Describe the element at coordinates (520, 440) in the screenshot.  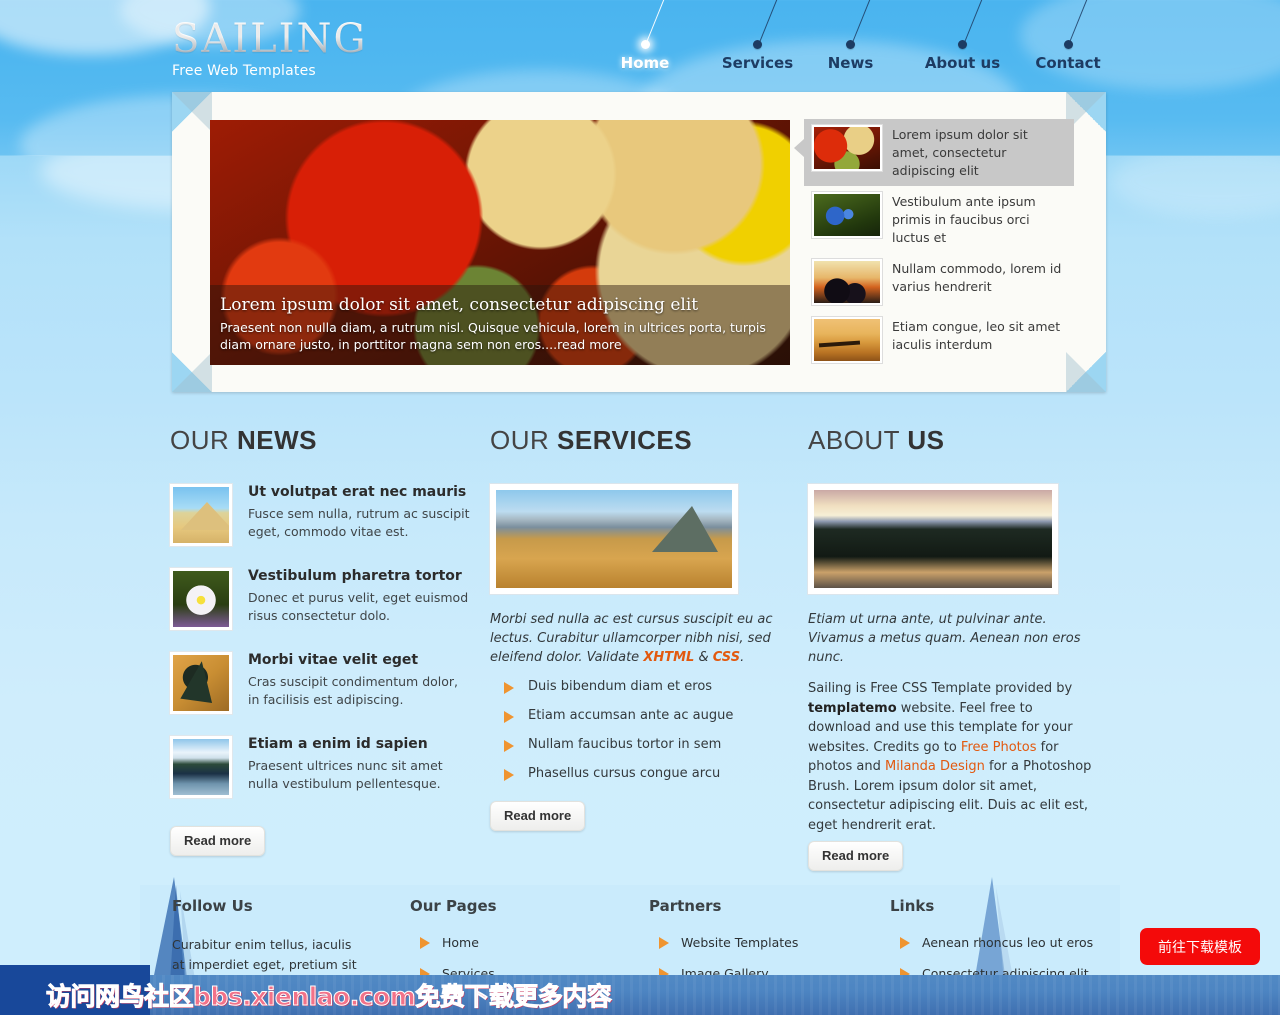
I see `services-heading-light: OUR` at that location.